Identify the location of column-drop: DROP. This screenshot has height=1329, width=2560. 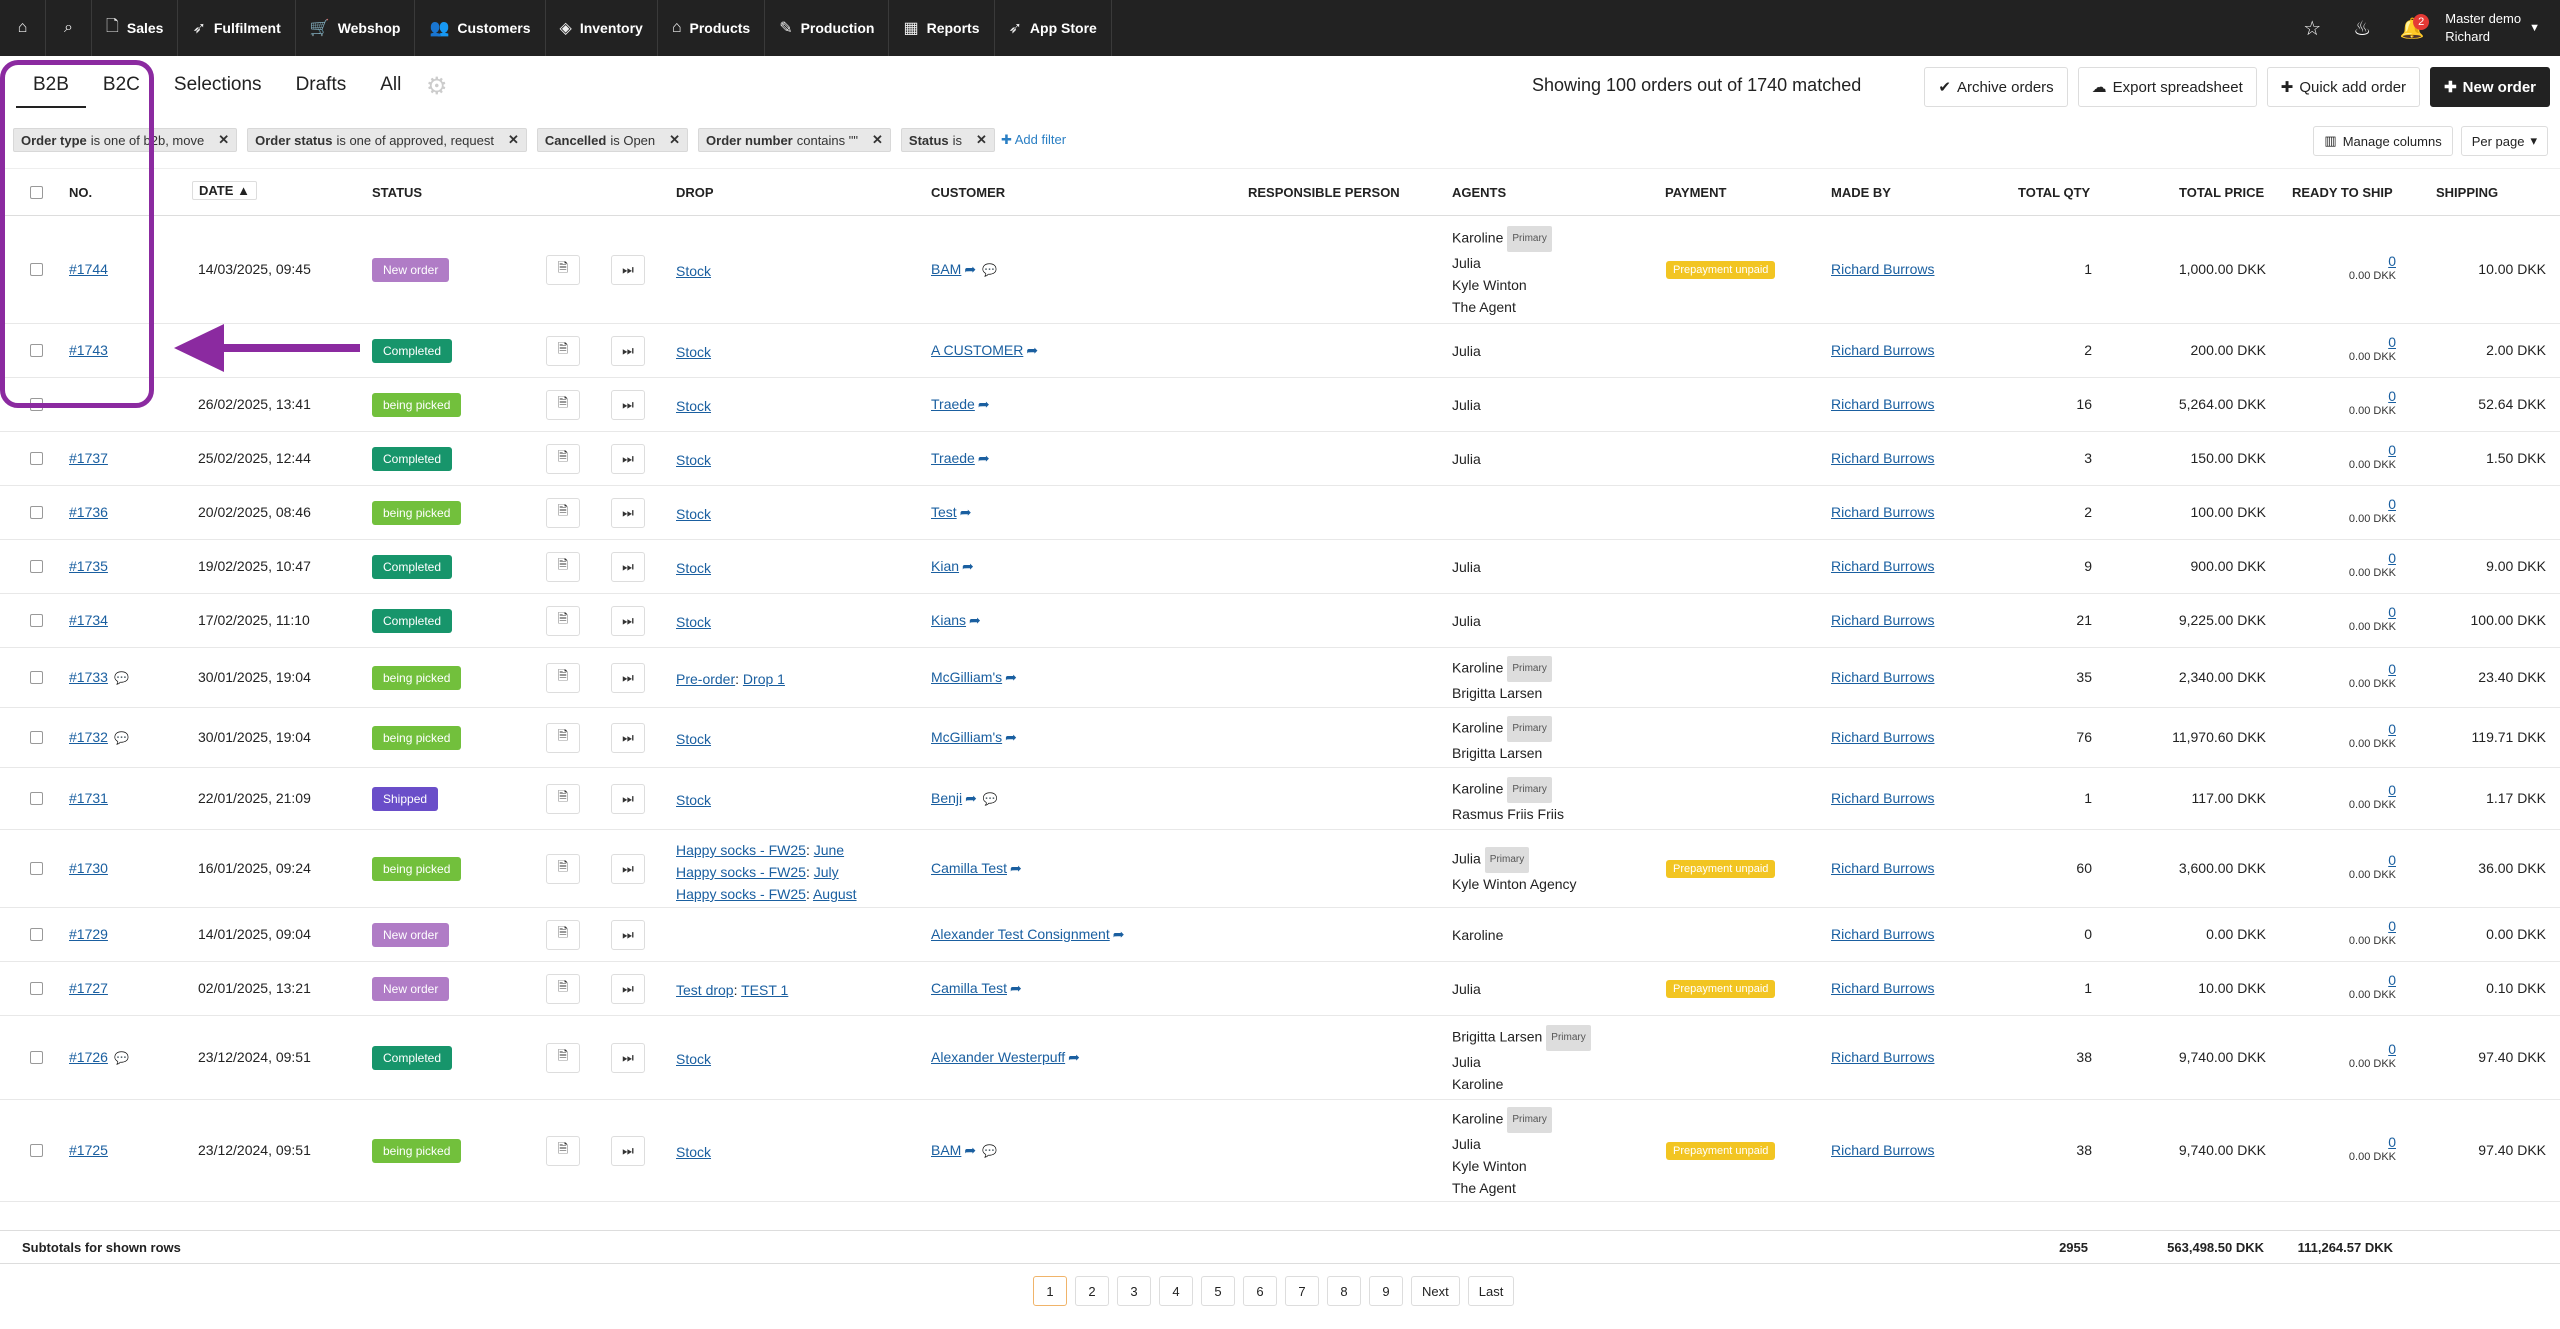
(695, 192).